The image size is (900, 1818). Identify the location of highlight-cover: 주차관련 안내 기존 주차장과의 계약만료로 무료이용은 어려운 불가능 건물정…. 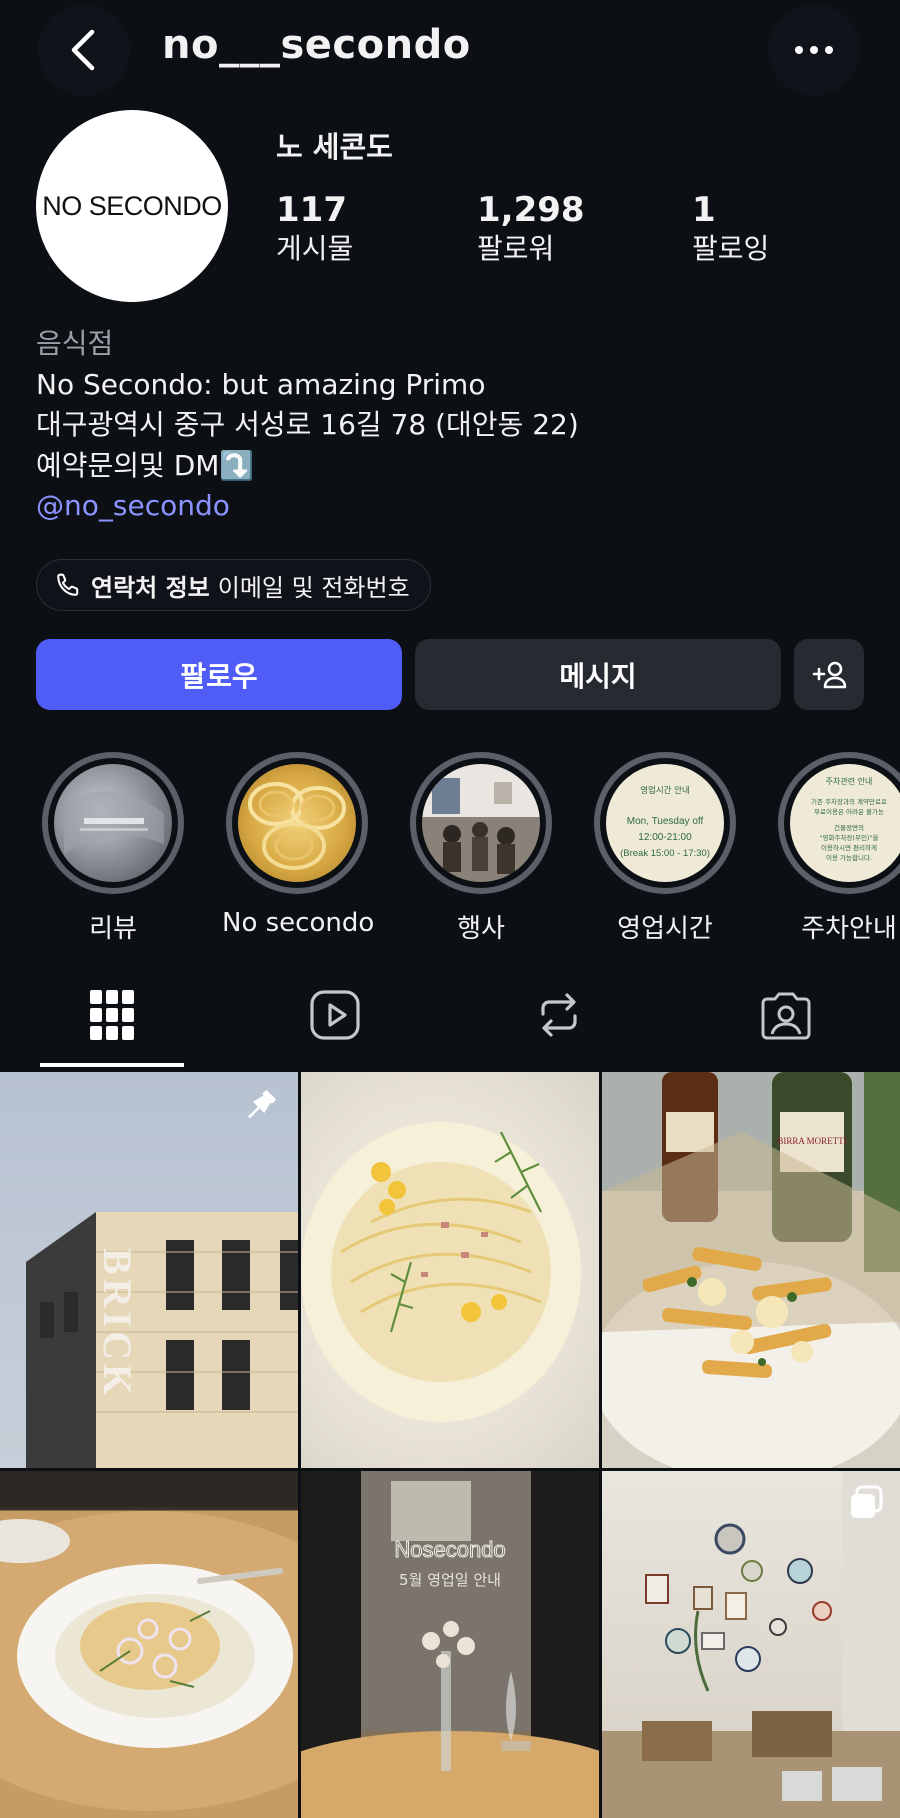
(845, 823).